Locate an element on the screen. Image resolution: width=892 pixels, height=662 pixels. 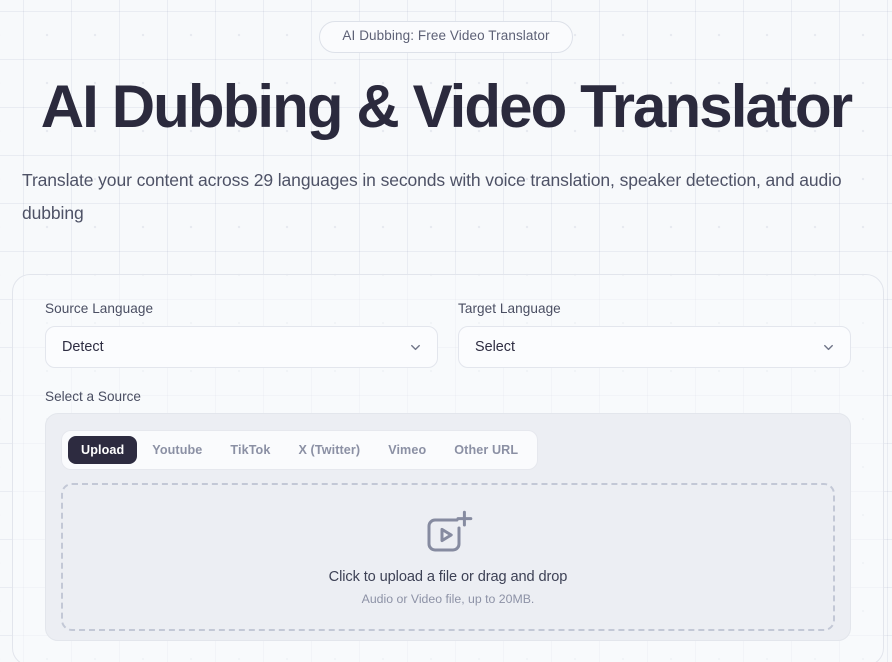
source-language-select: Detect is located at coordinates (241, 347).